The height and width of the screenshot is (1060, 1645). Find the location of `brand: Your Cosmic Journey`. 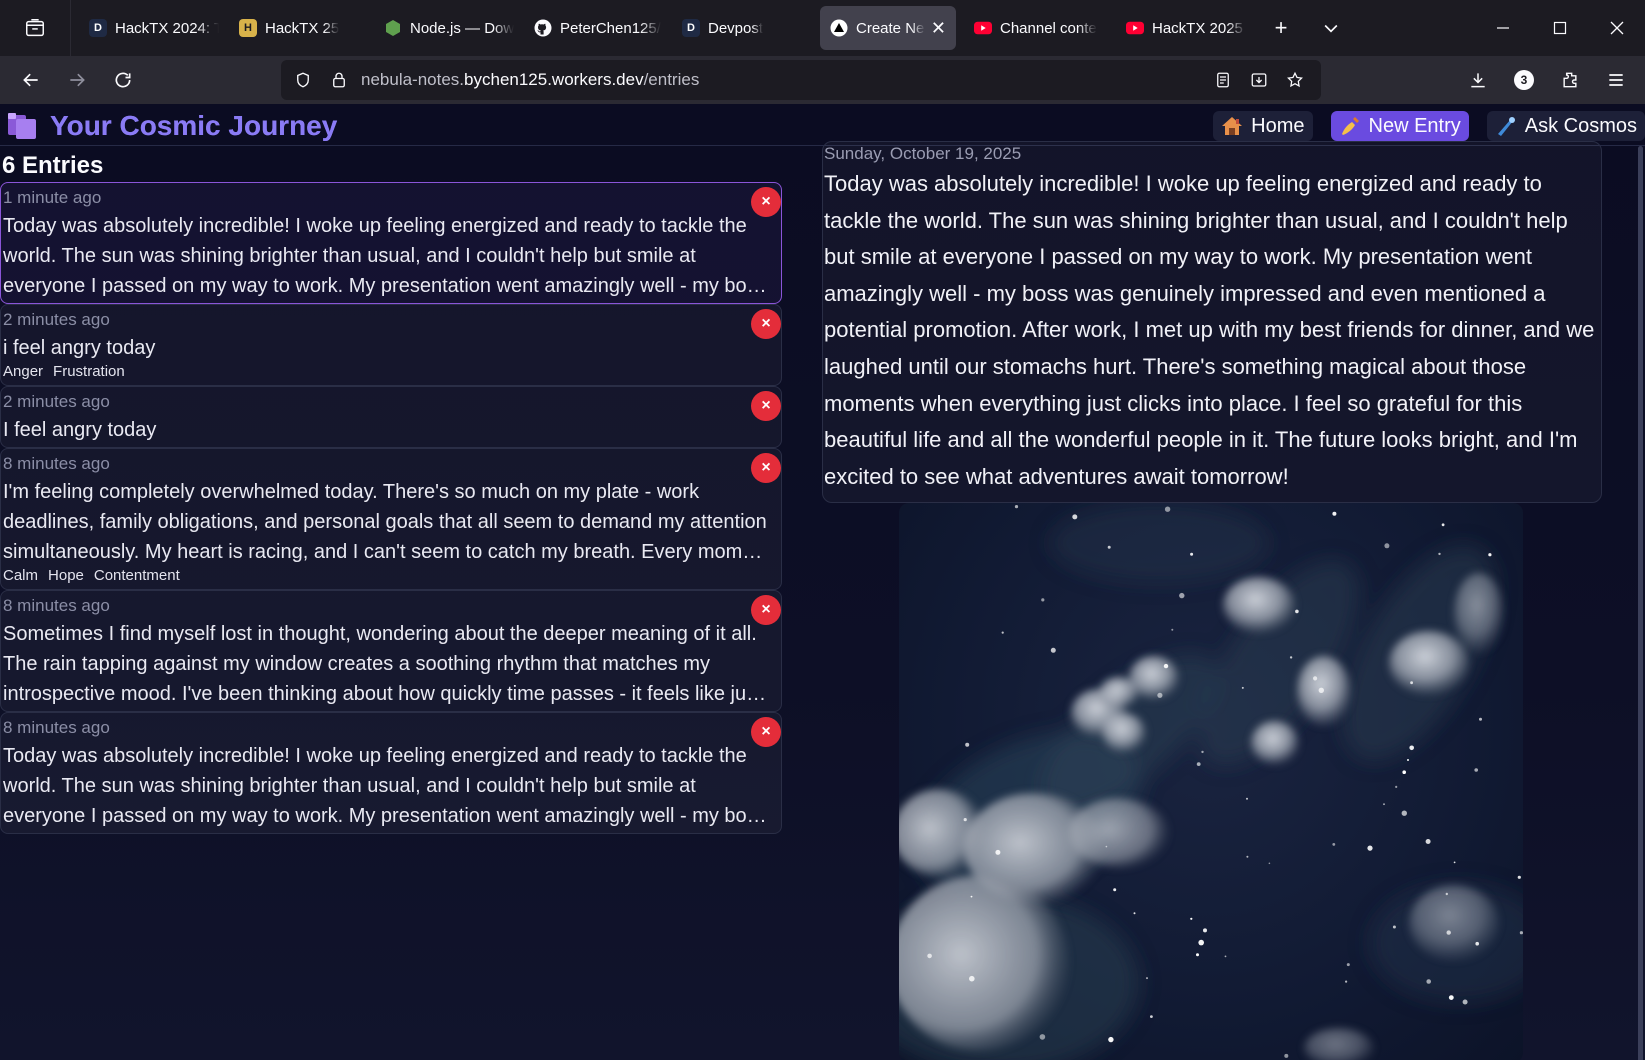

brand: Your Cosmic Journey is located at coordinates (171, 126).